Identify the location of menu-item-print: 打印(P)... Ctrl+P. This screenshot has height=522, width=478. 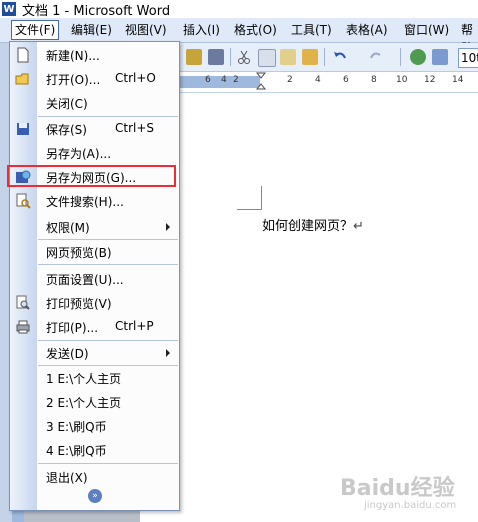
(94, 327).